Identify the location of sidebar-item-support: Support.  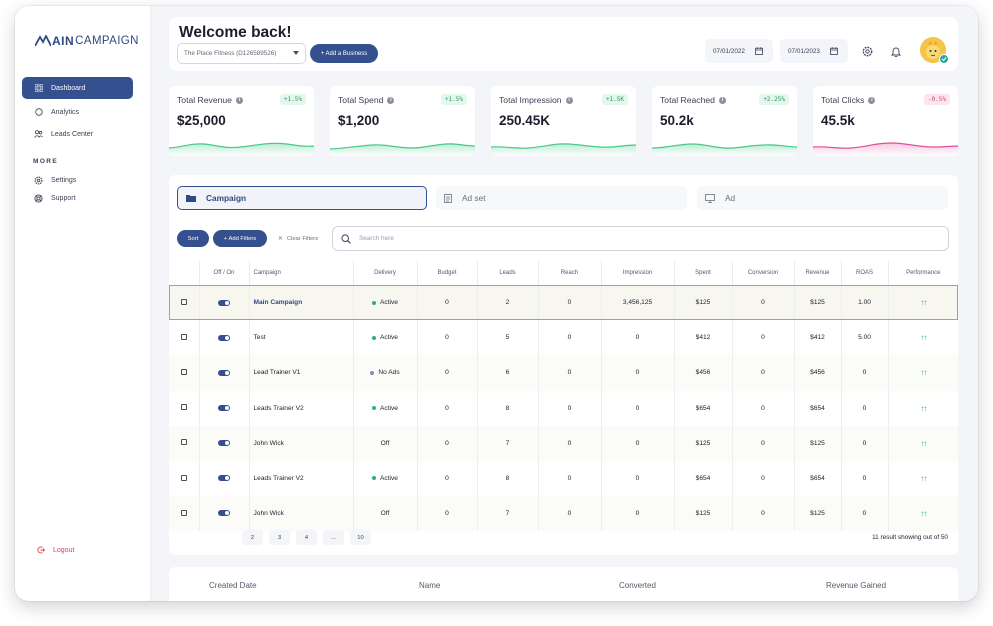
(77, 198).